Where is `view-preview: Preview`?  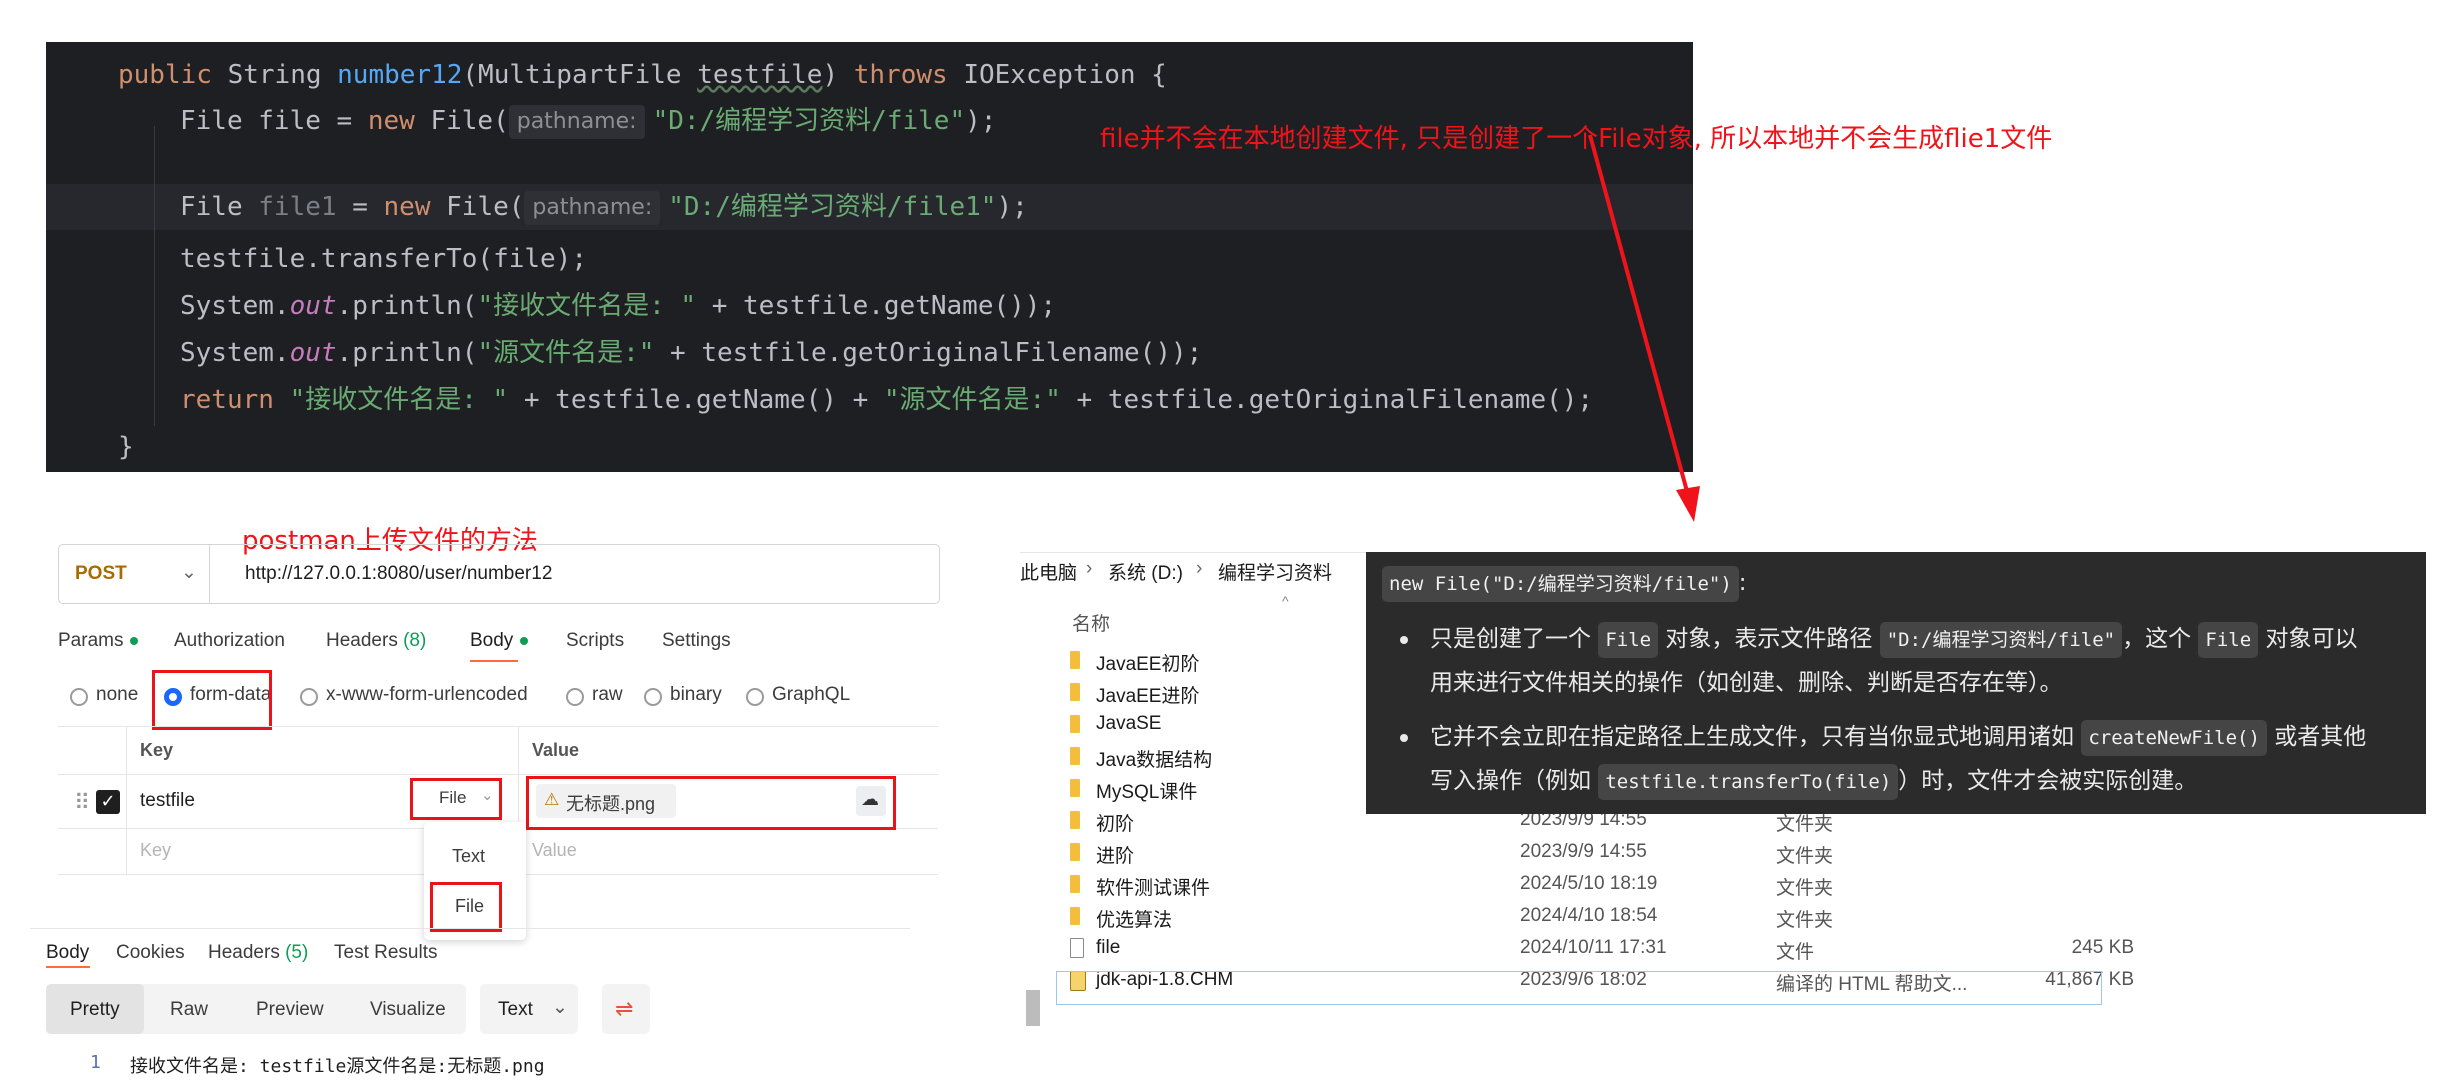
view-preview: Preview is located at coordinates (290, 1010).